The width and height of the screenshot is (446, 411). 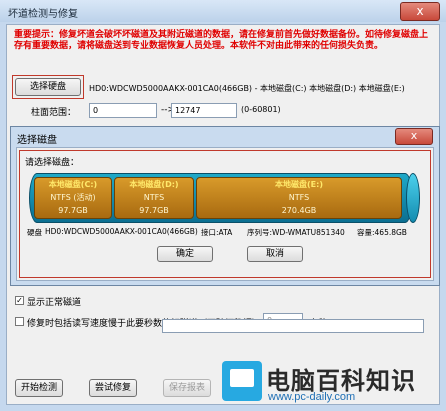 I want to click on partition-d-size: 97.7GB, so click(x=154, y=210).